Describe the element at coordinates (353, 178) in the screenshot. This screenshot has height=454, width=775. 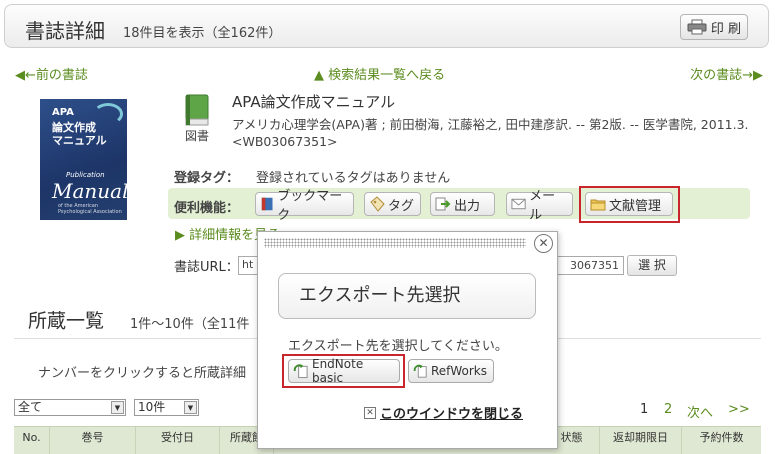
I see `tags-value: 登録されているタグはありません` at that location.